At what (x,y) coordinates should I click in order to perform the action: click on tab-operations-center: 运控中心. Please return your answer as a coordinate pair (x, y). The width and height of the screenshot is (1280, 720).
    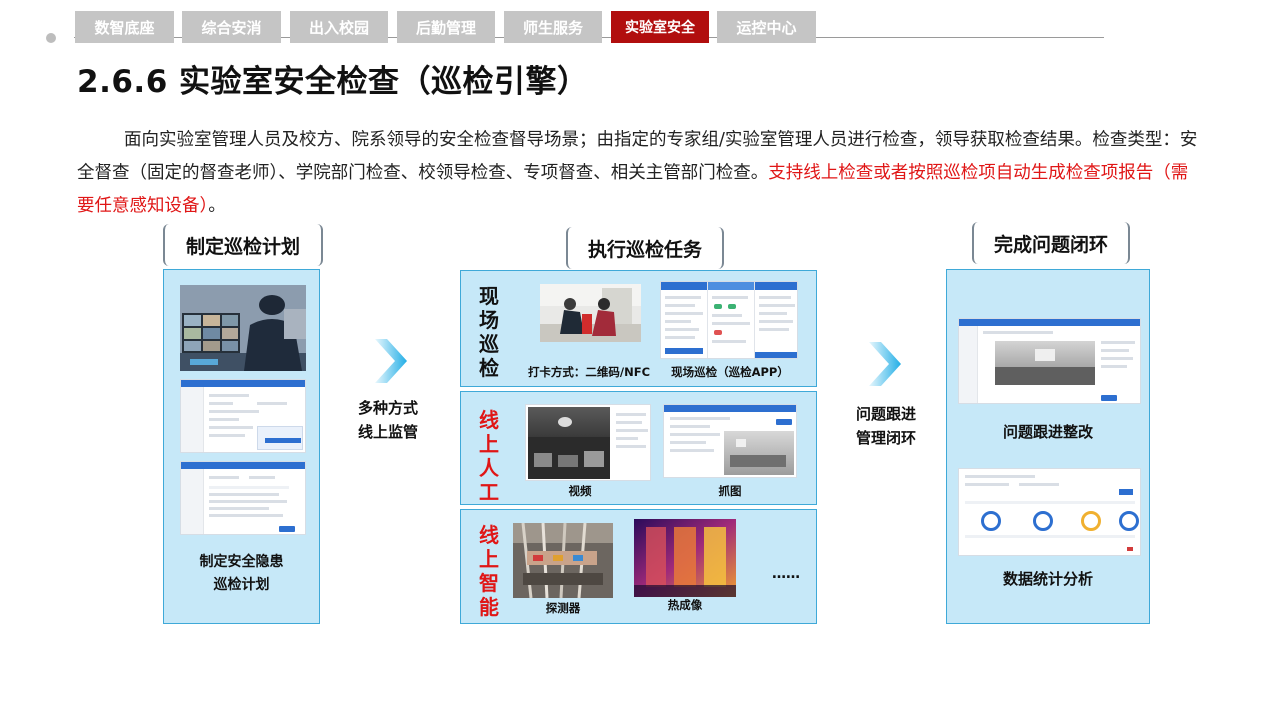
    Looking at the image, I should click on (766, 27).